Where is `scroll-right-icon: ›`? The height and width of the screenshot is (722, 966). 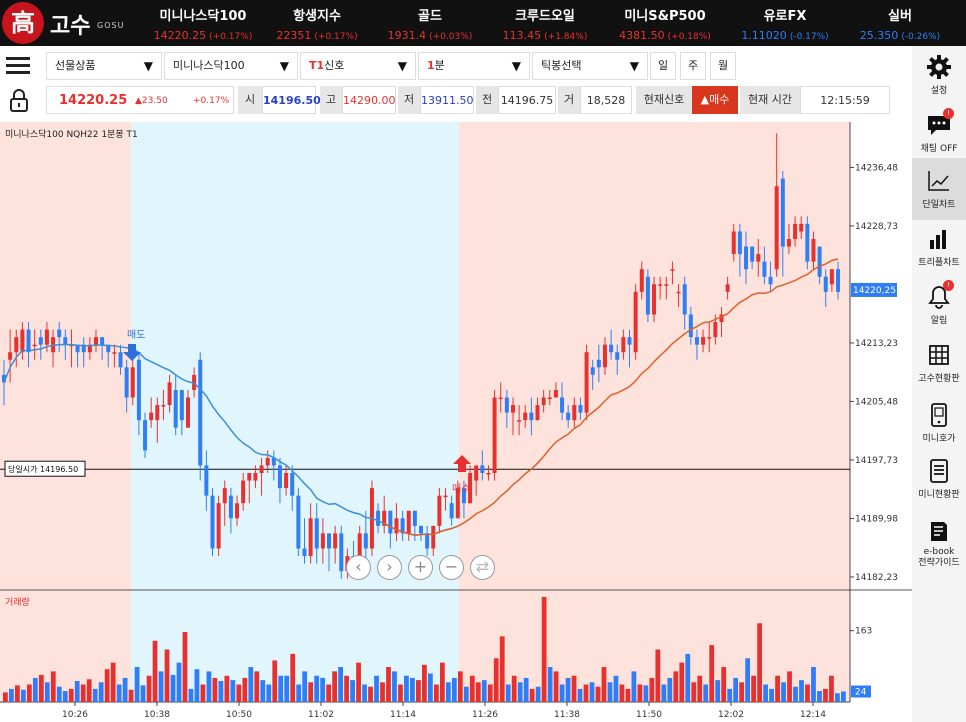 scroll-right-icon: › is located at coordinates (389, 567).